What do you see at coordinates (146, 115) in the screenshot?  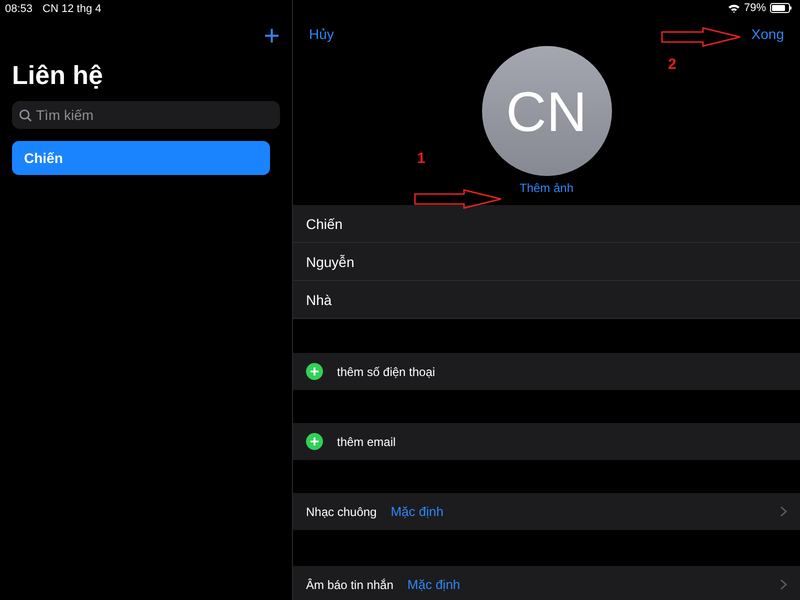 I see `search-field: Tìm kiếm` at bounding box center [146, 115].